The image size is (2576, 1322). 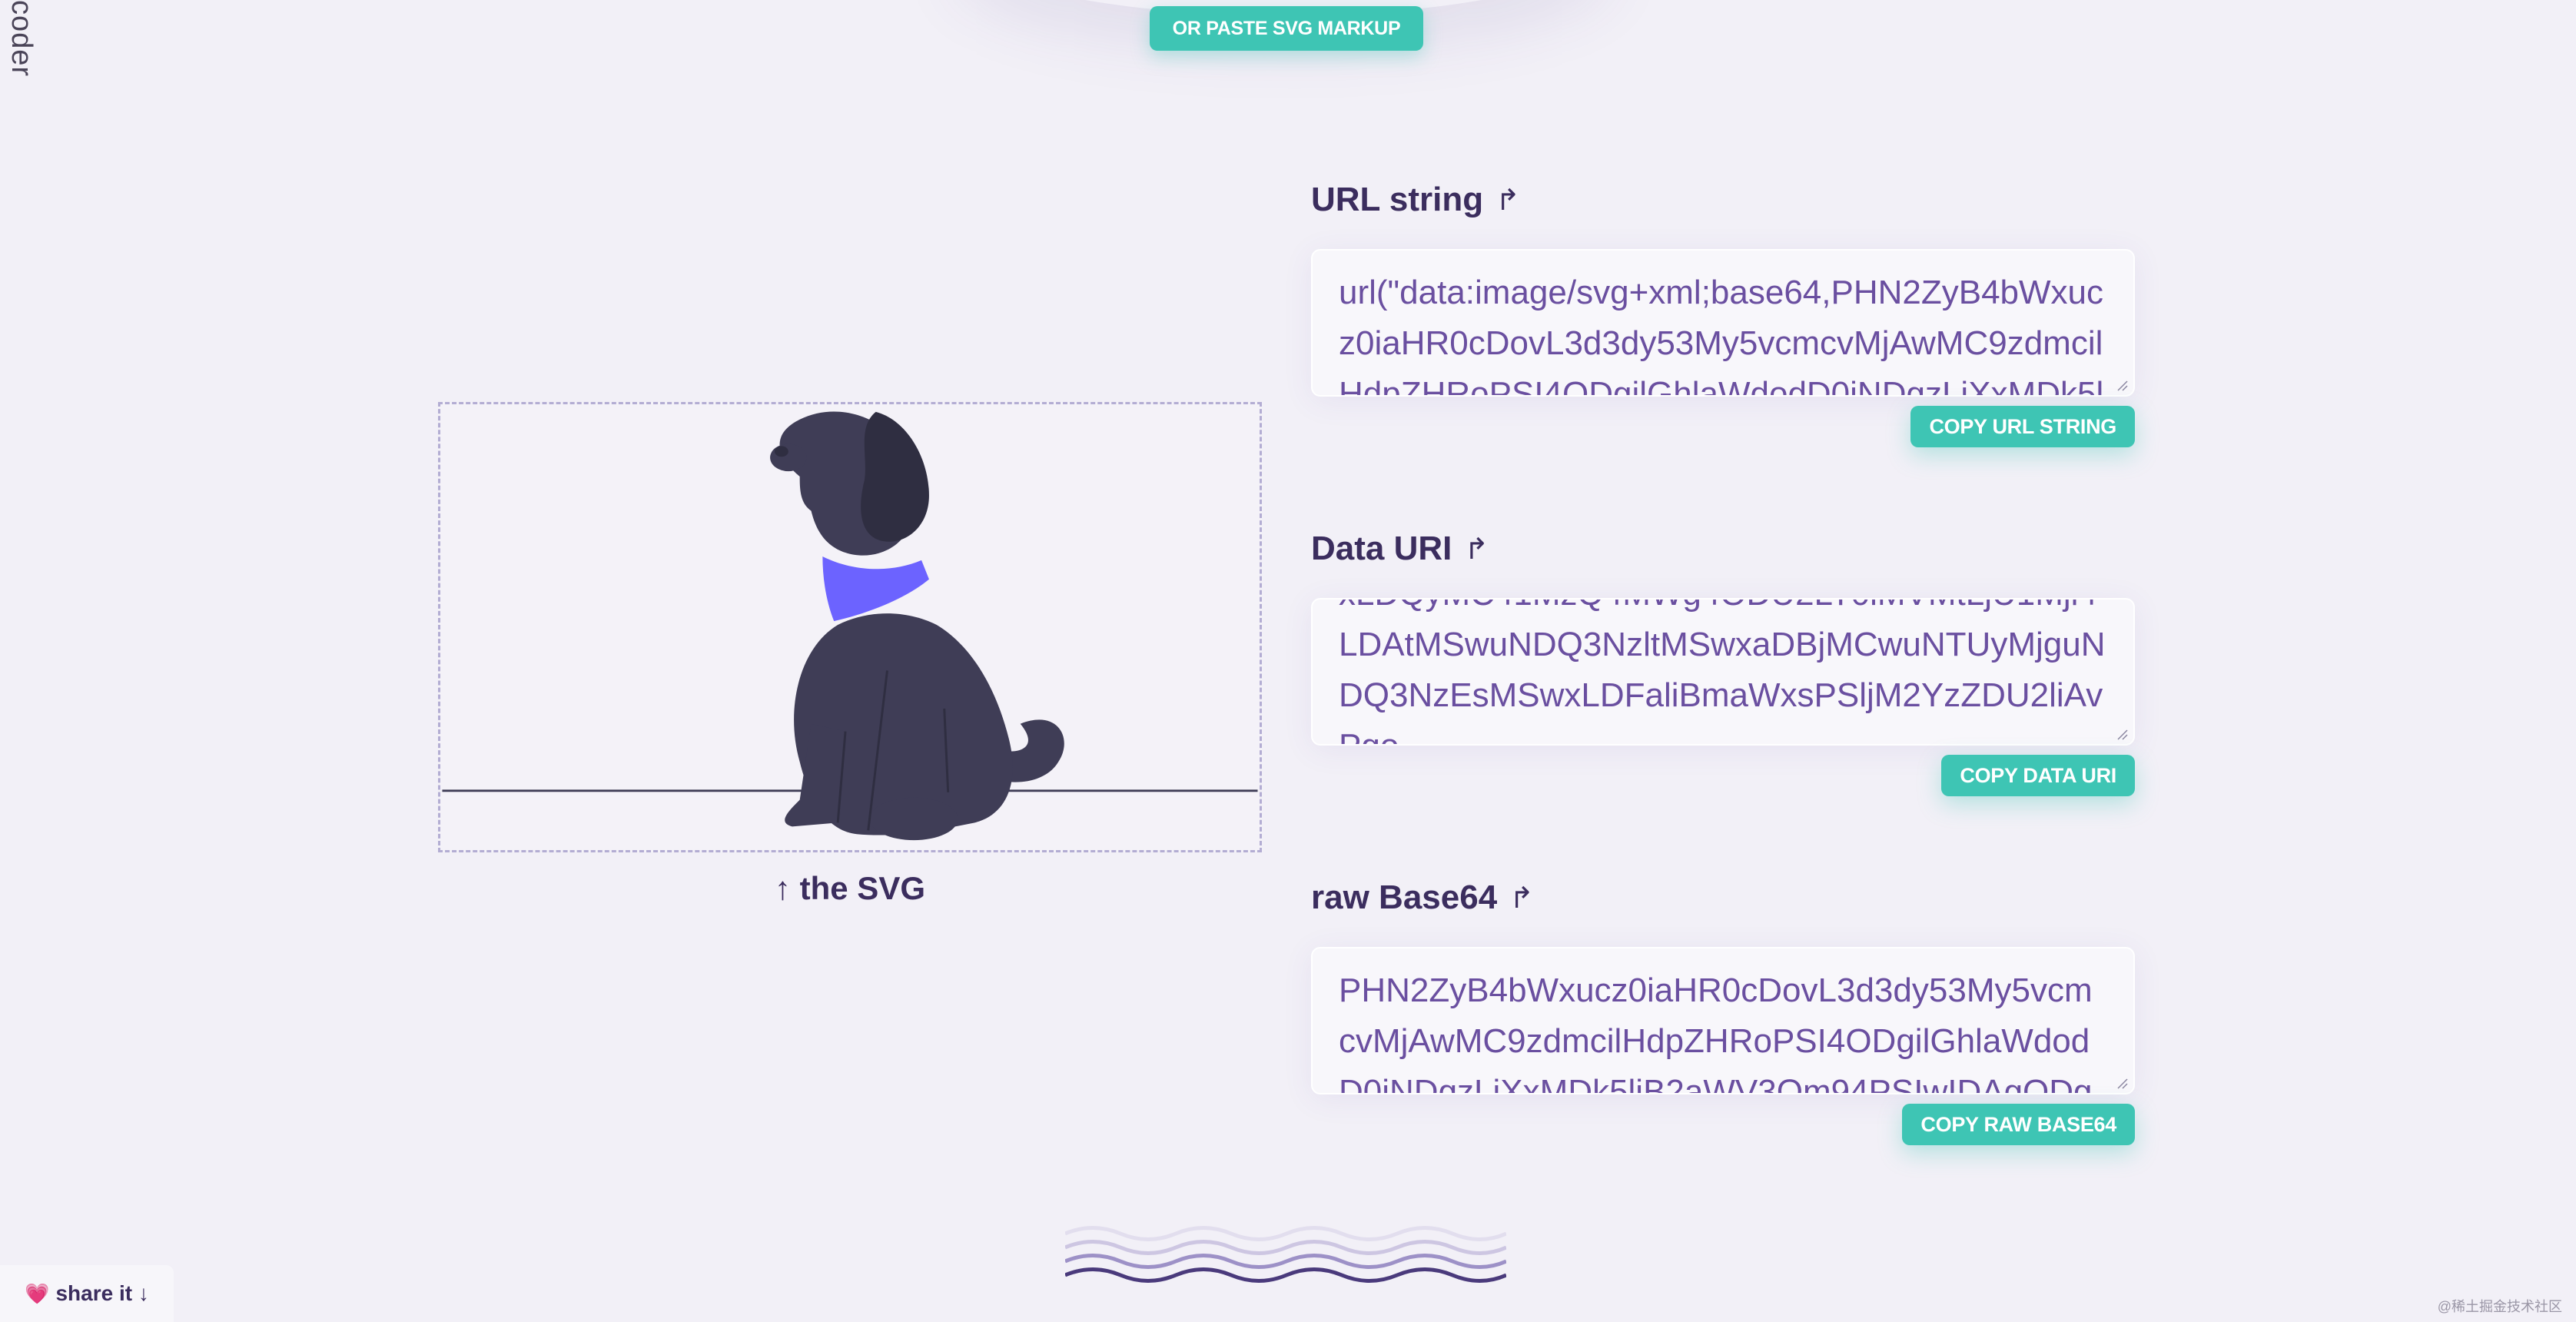 What do you see at coordinates (850, 888) in the screenshot?
I see `preview-caption: ↑ the SVG` at bounding box center [850, 888].